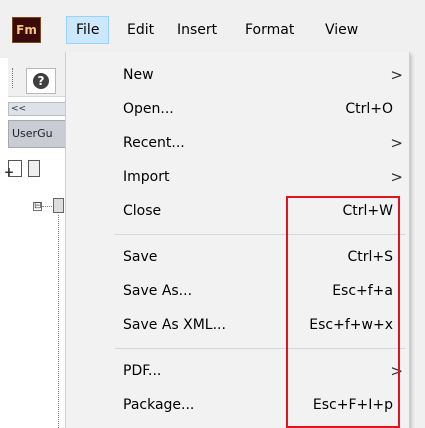  I want to click on tree-collapse-icon: ⊟, so click(37, 206).